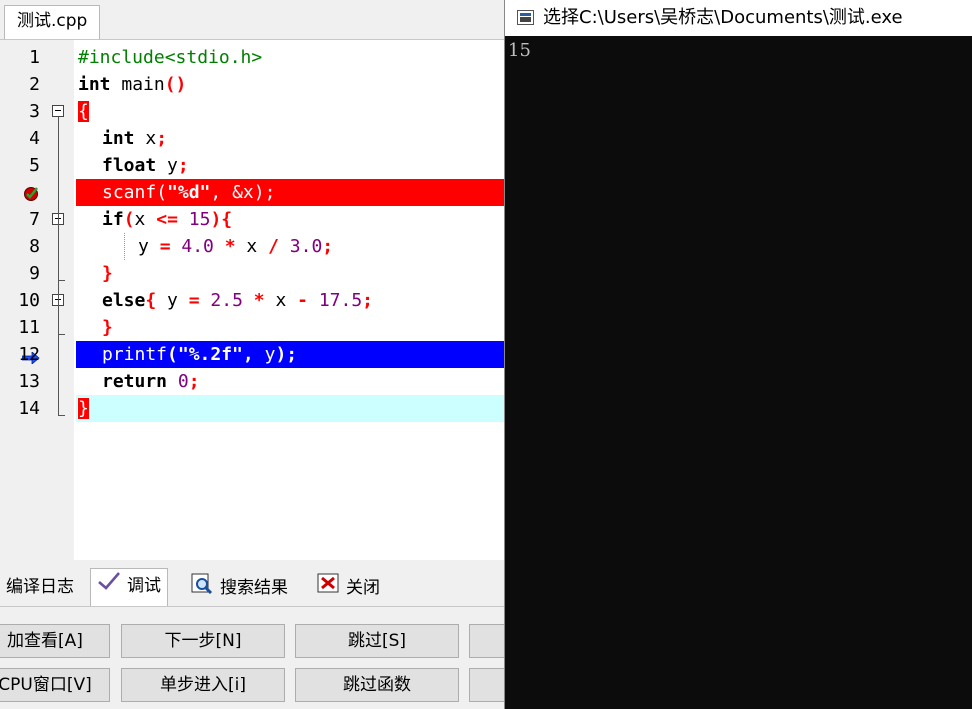 The image size is (972, 709). What do you see at coordinates (29, 354) in the screenshot?
I see `line-number-text: 12` at bounding box center [29, 354].